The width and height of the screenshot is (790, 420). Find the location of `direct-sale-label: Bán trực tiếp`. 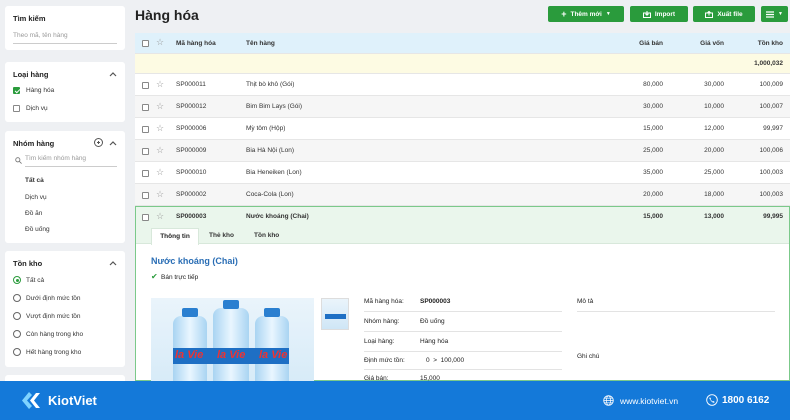

direct-sale-label: Bán trực tiếp is located at coordinates (180, 277).